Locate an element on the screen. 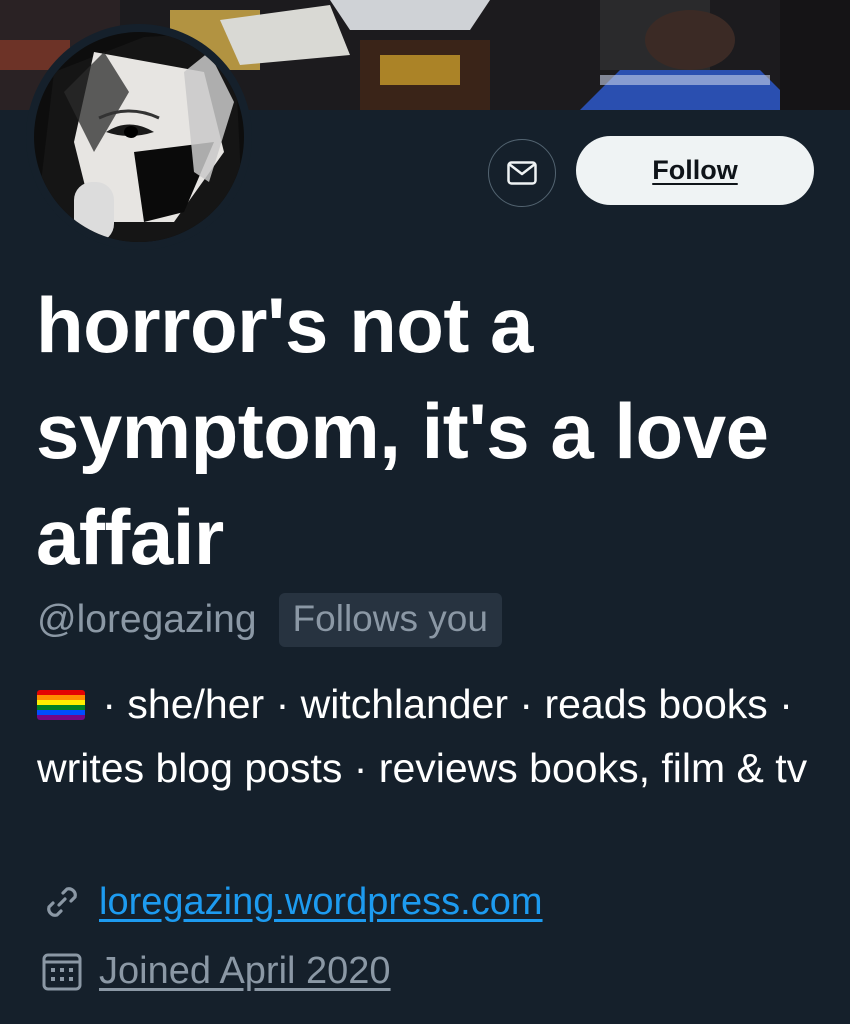  username-handle: @loregazing is located at coordinates (147, 619).